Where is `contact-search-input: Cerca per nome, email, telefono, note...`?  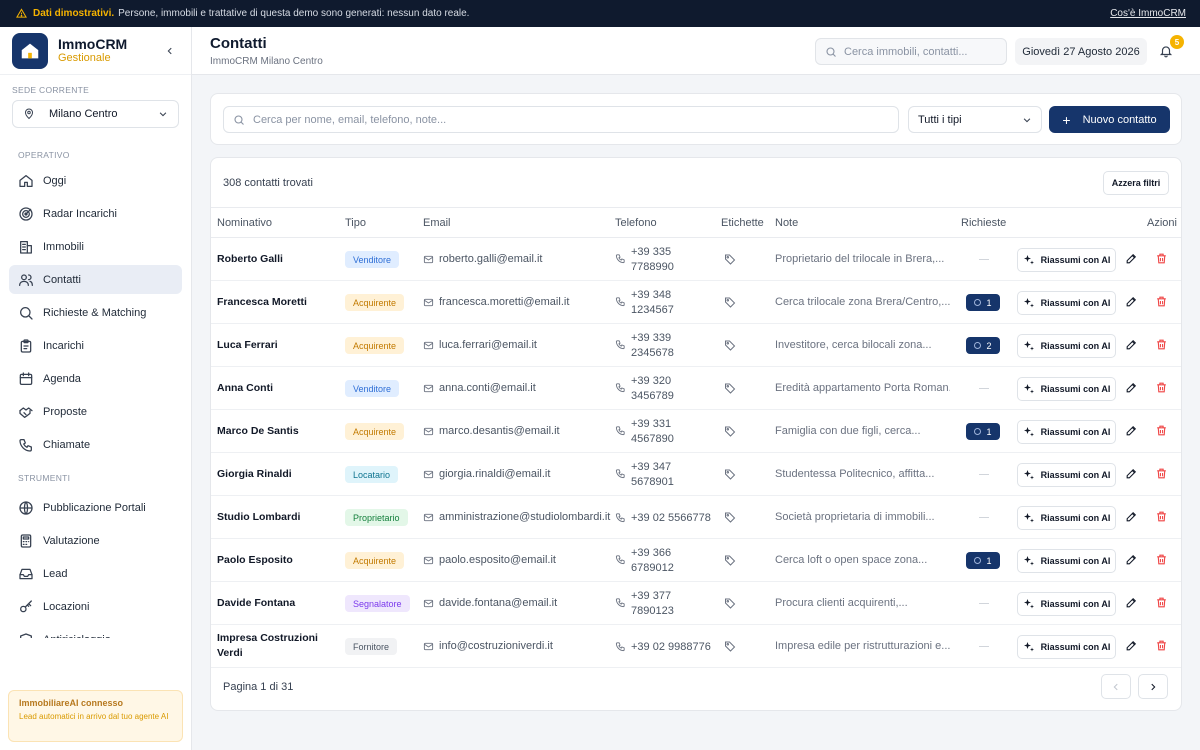
contact-search-input: Cerca per nome, email, telefono, note... is located at coordinates (561, 119).